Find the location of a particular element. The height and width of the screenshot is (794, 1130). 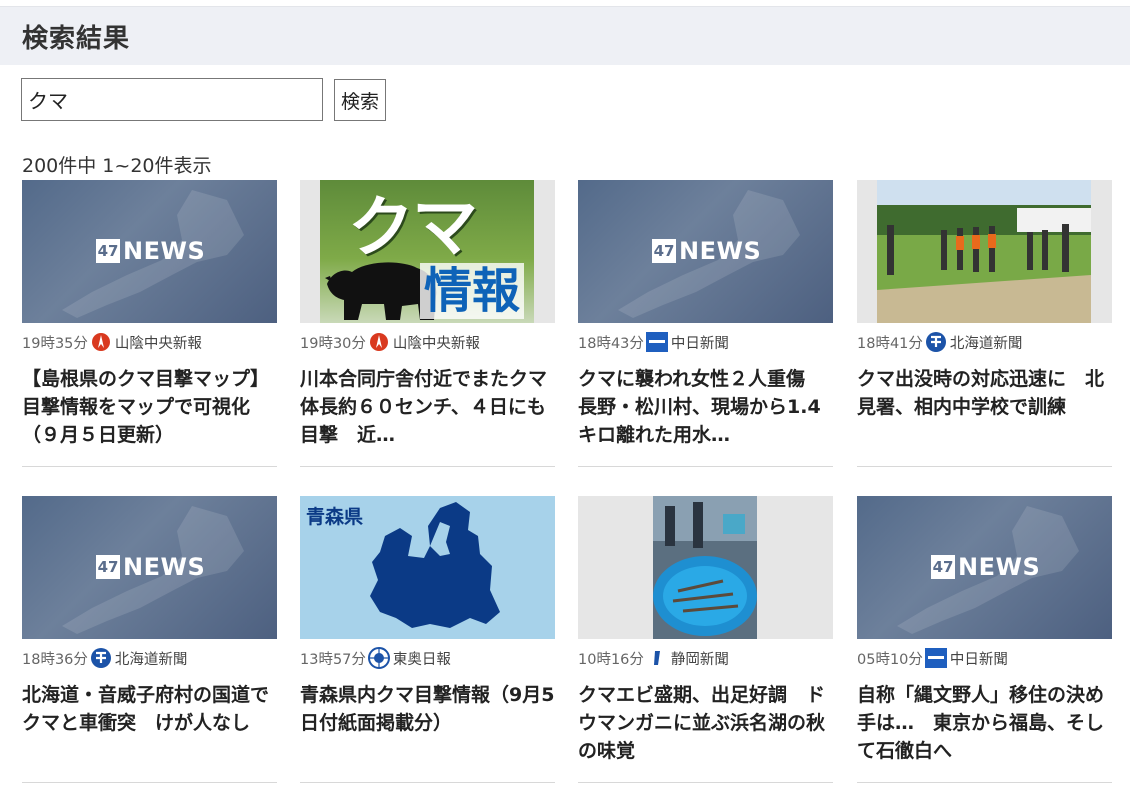

article-meta: 18時41分 北海道新聞 is located at coordinates (939, 342).